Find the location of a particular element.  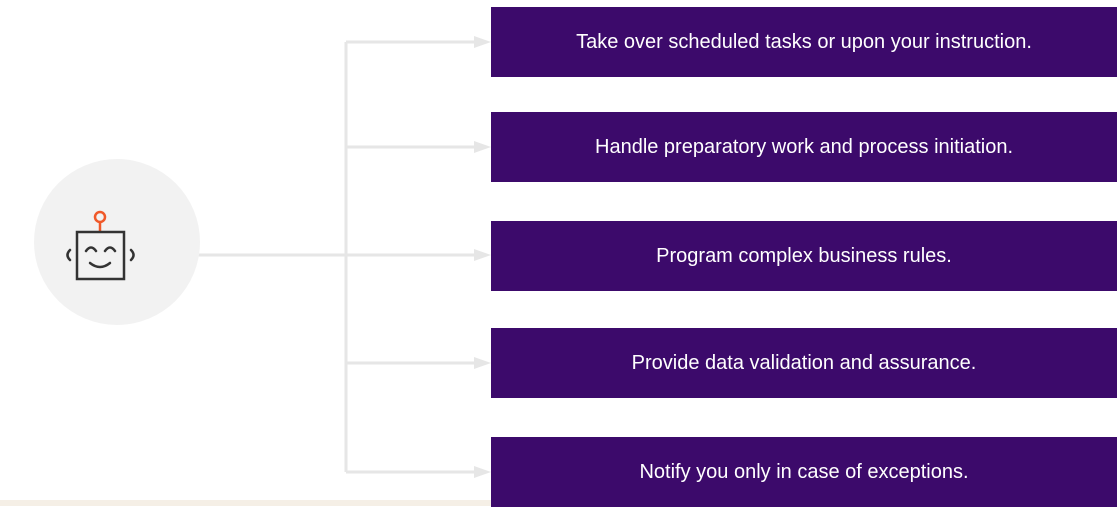

robot-icon is located at coordinates (100, 245).